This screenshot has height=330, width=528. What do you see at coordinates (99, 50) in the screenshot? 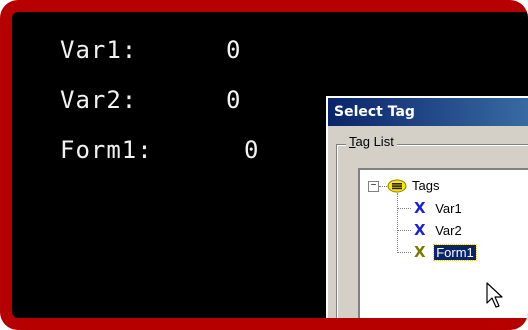
I see `variable-name: Var1:` at bounding box center [99, 50].